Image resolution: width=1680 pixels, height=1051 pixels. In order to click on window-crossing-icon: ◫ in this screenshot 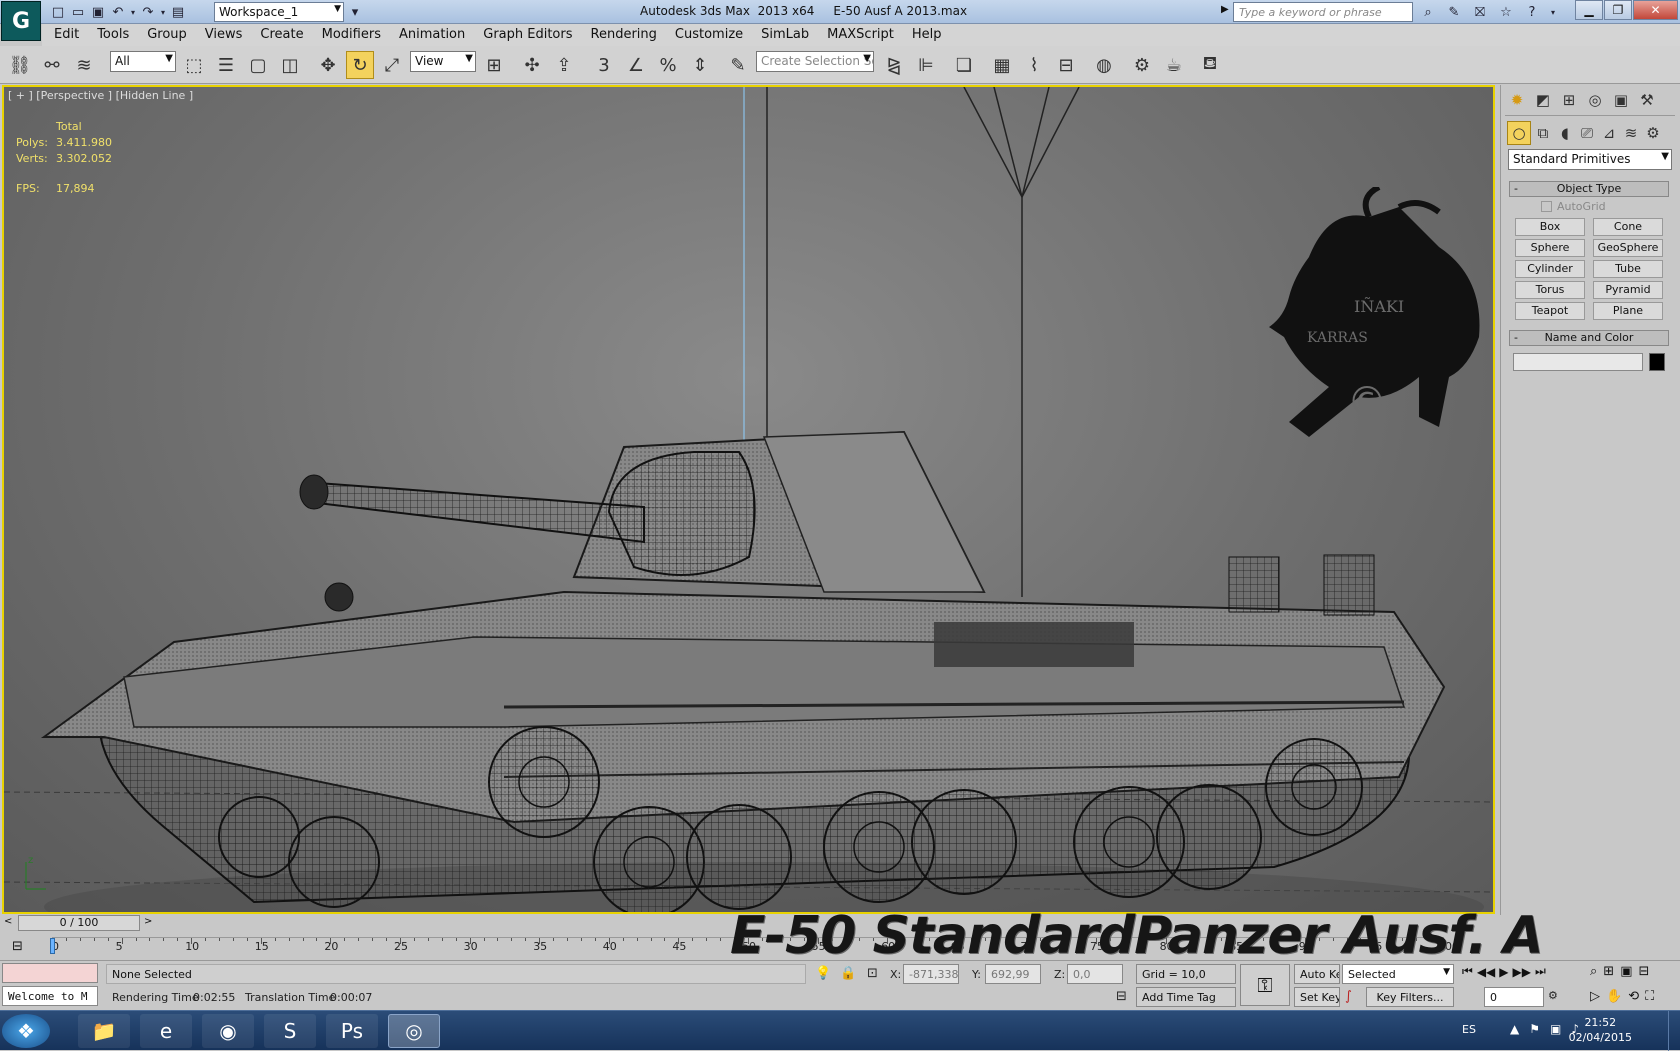, I will do `click(290, 65)`.